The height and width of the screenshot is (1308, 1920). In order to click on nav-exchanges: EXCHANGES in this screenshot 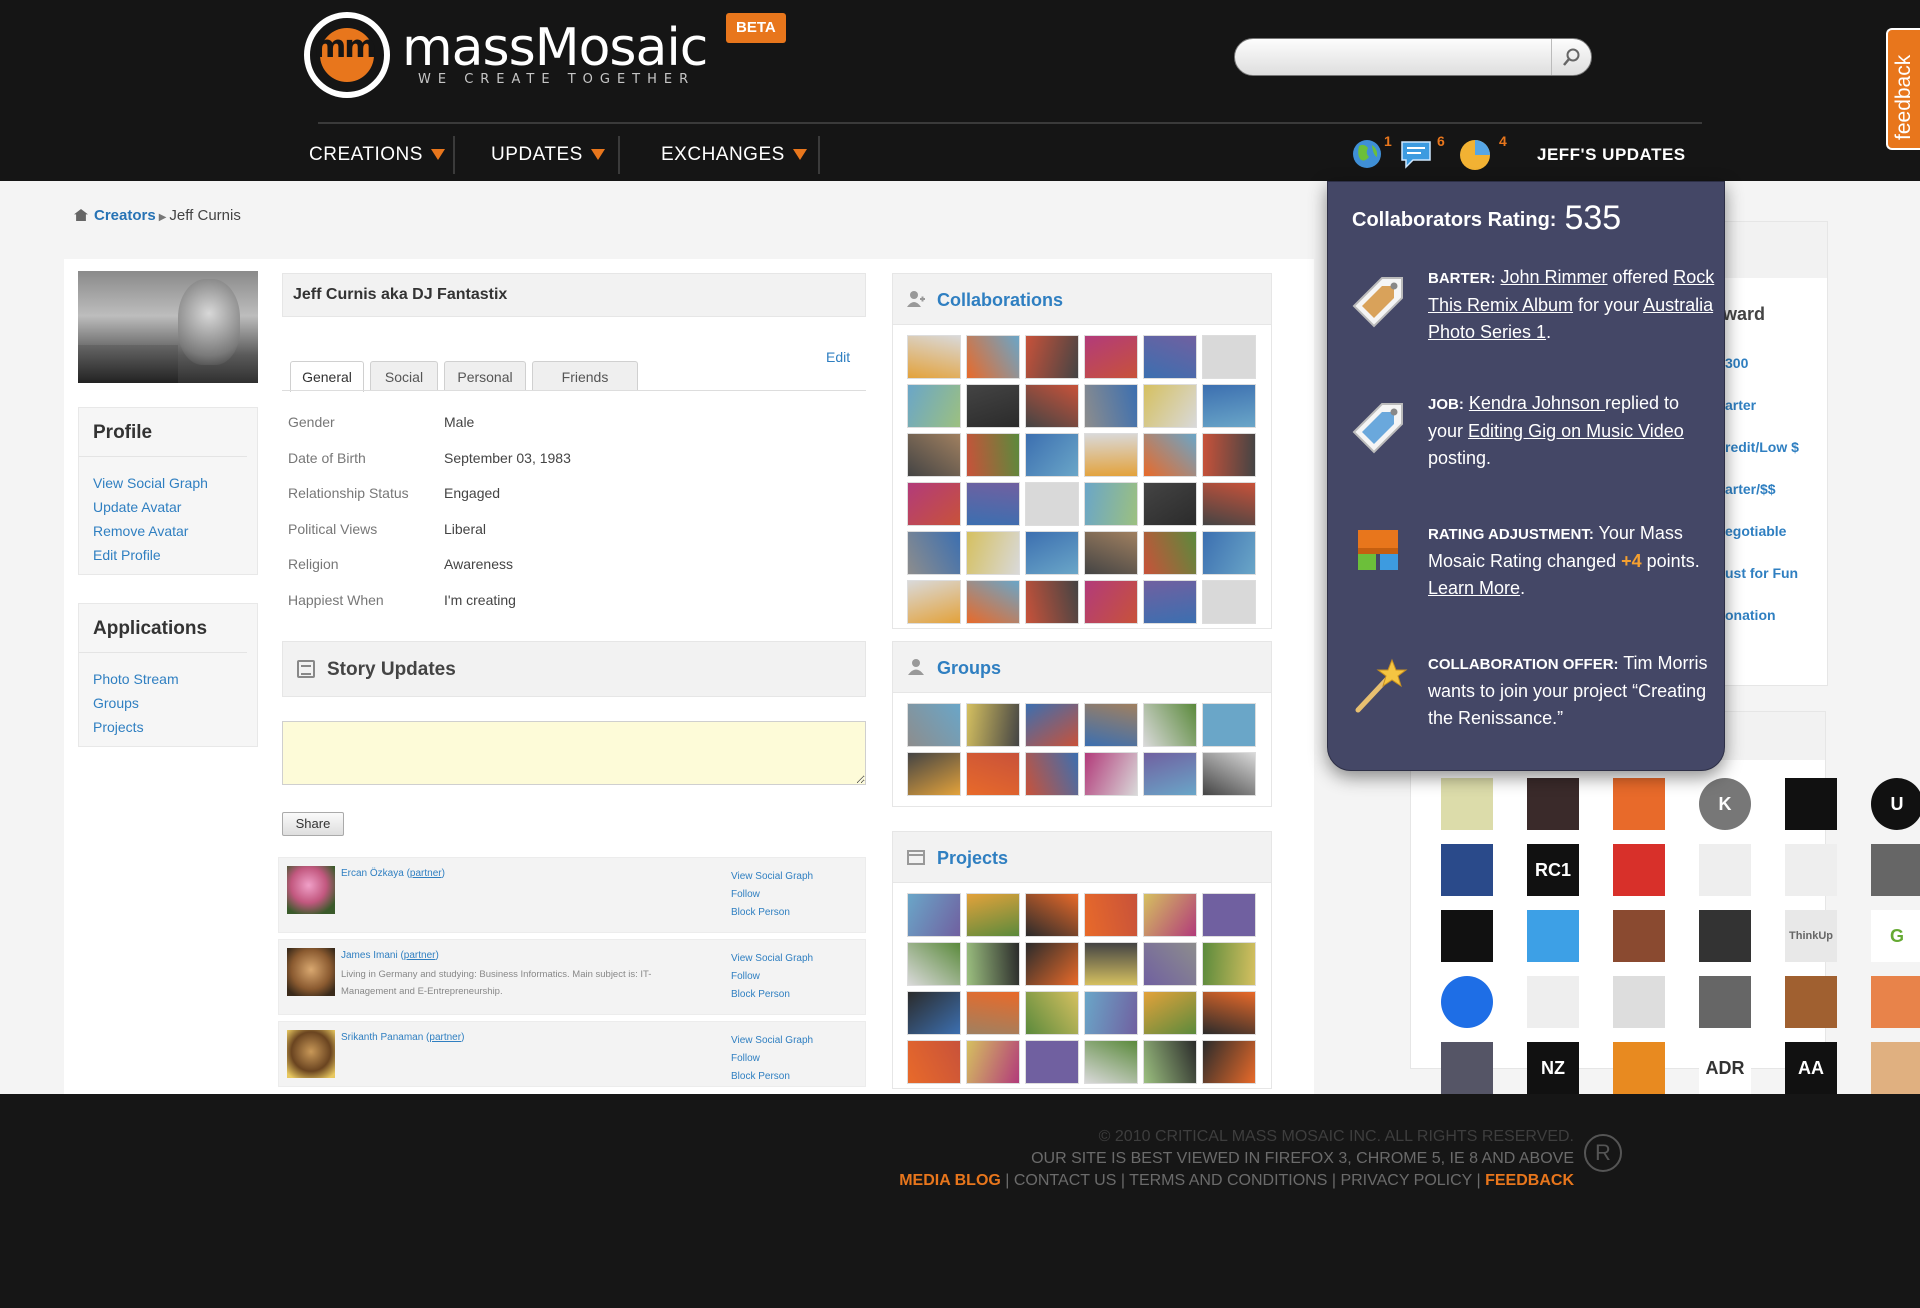, I will do `click(734, 155)`.